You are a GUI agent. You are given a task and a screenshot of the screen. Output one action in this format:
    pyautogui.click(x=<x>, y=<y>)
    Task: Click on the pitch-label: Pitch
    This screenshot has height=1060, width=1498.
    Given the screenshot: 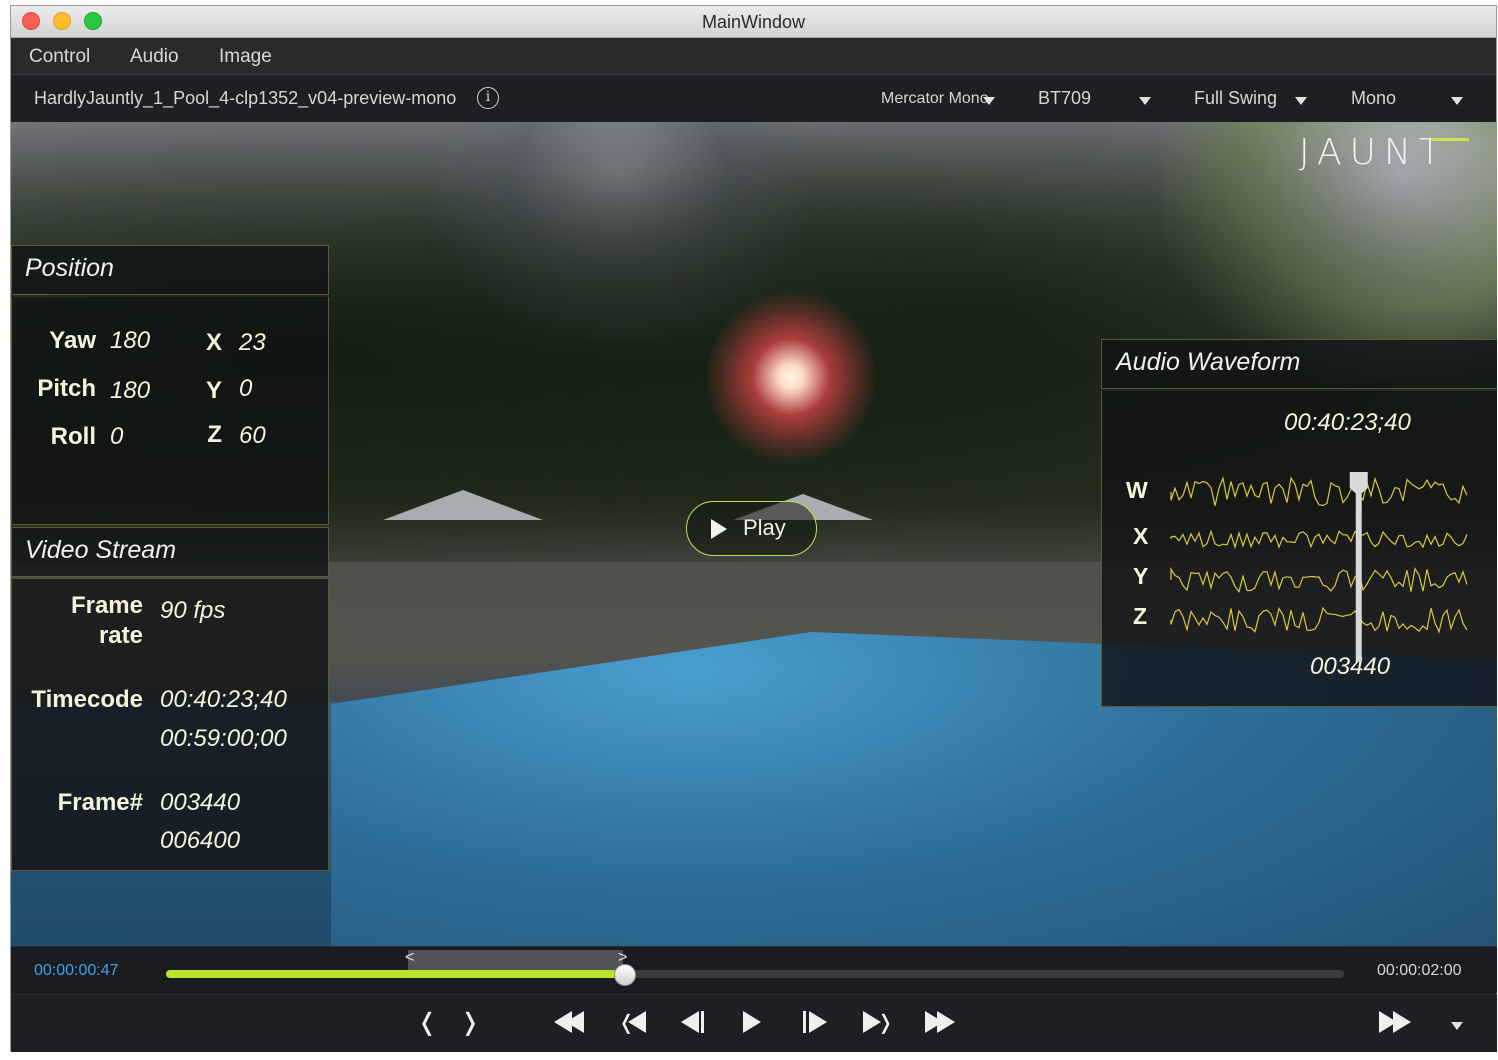 What is the action you would take?
    pyautogui.click(x=66, y=388)
    